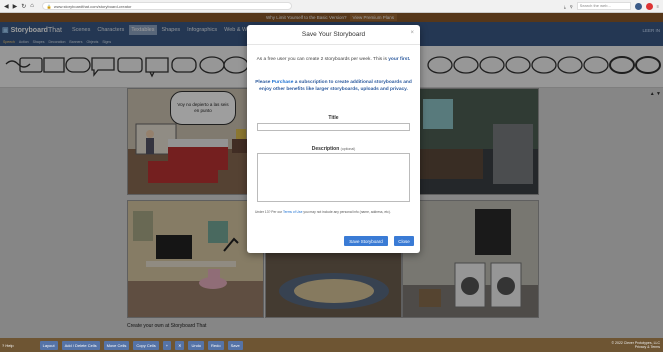 The image size is (663, 352). Describe the element at coordinates (180, 345) in the screenshot. I see `delete-icon: ✕` at that location.